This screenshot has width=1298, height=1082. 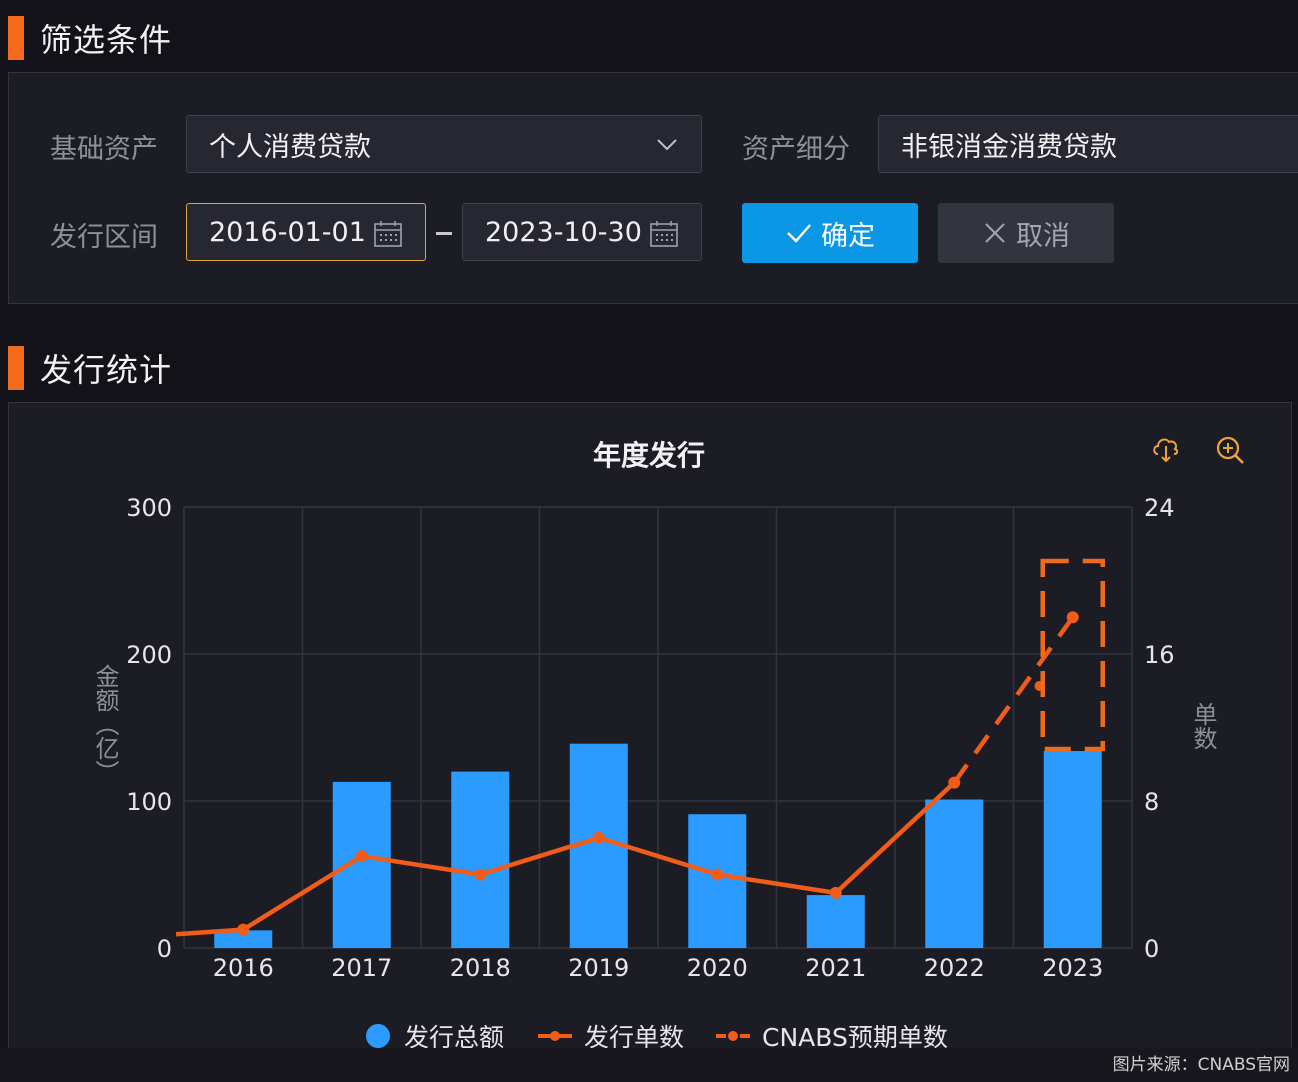 I want to click on bar-2017, so click(x=361, y=864).